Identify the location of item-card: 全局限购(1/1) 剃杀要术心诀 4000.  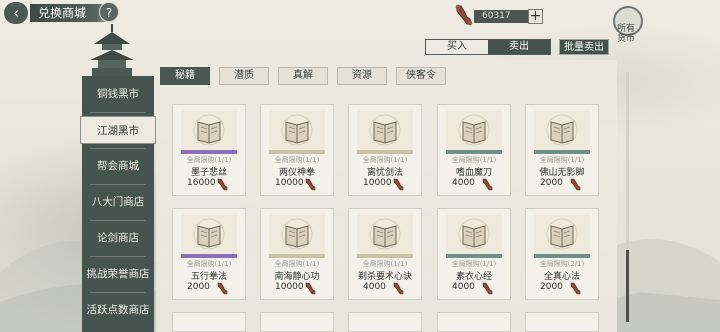
(385, 254).